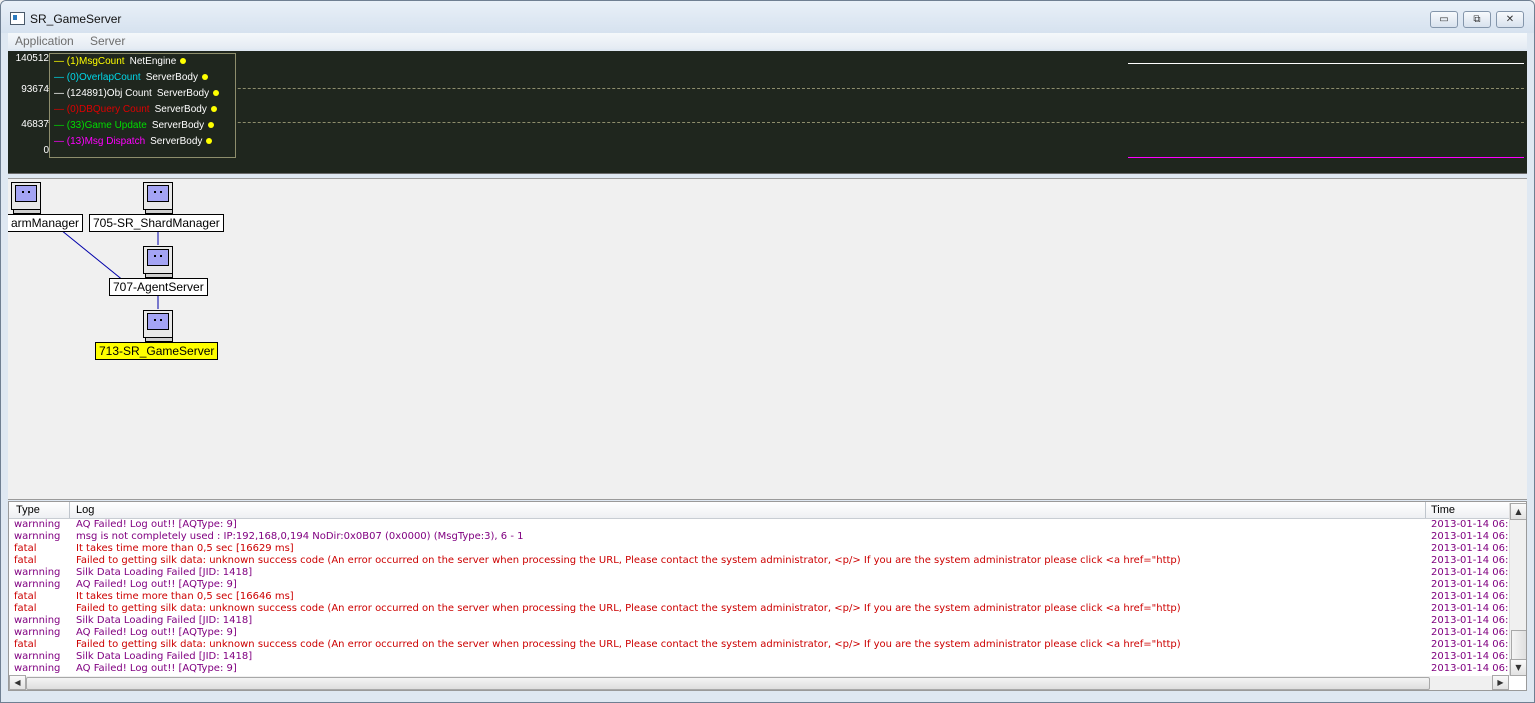 Image resolution: width=1535 pixels, height=703 pixels. Describe the element at coordinates (767, 510) in the screenshot. I see `log-header: Type Log Time` at that location.